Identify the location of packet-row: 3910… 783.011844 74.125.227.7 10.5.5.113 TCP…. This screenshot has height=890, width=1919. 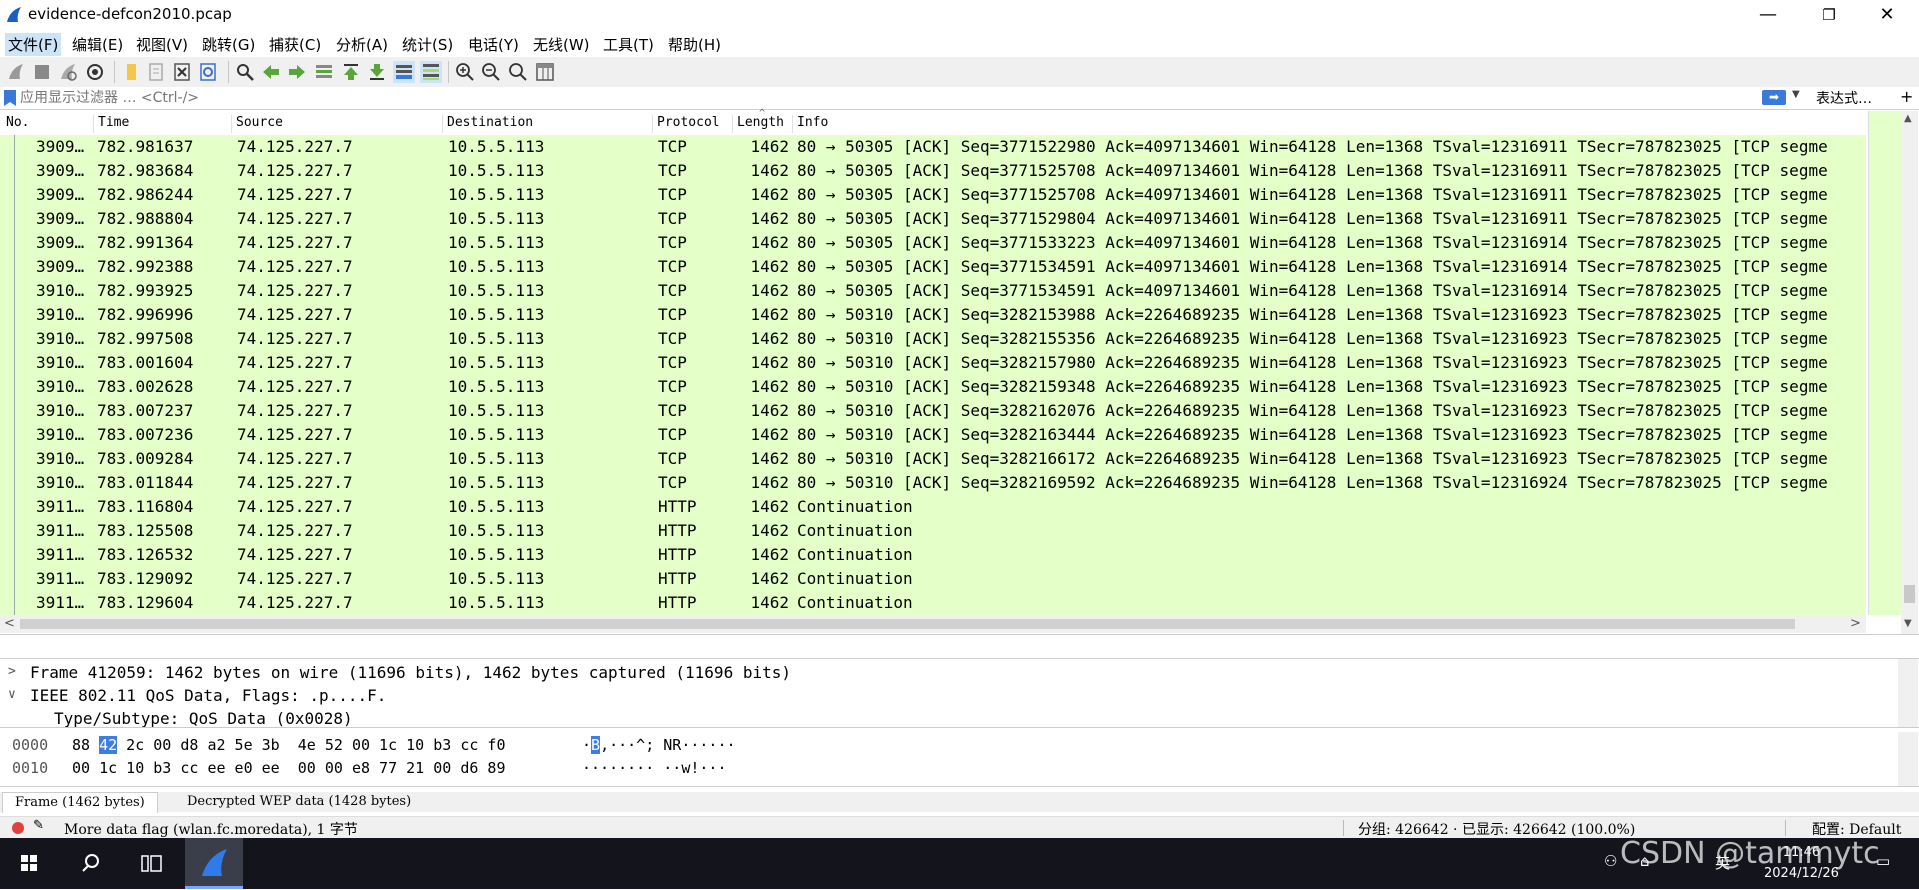
(933, 483).